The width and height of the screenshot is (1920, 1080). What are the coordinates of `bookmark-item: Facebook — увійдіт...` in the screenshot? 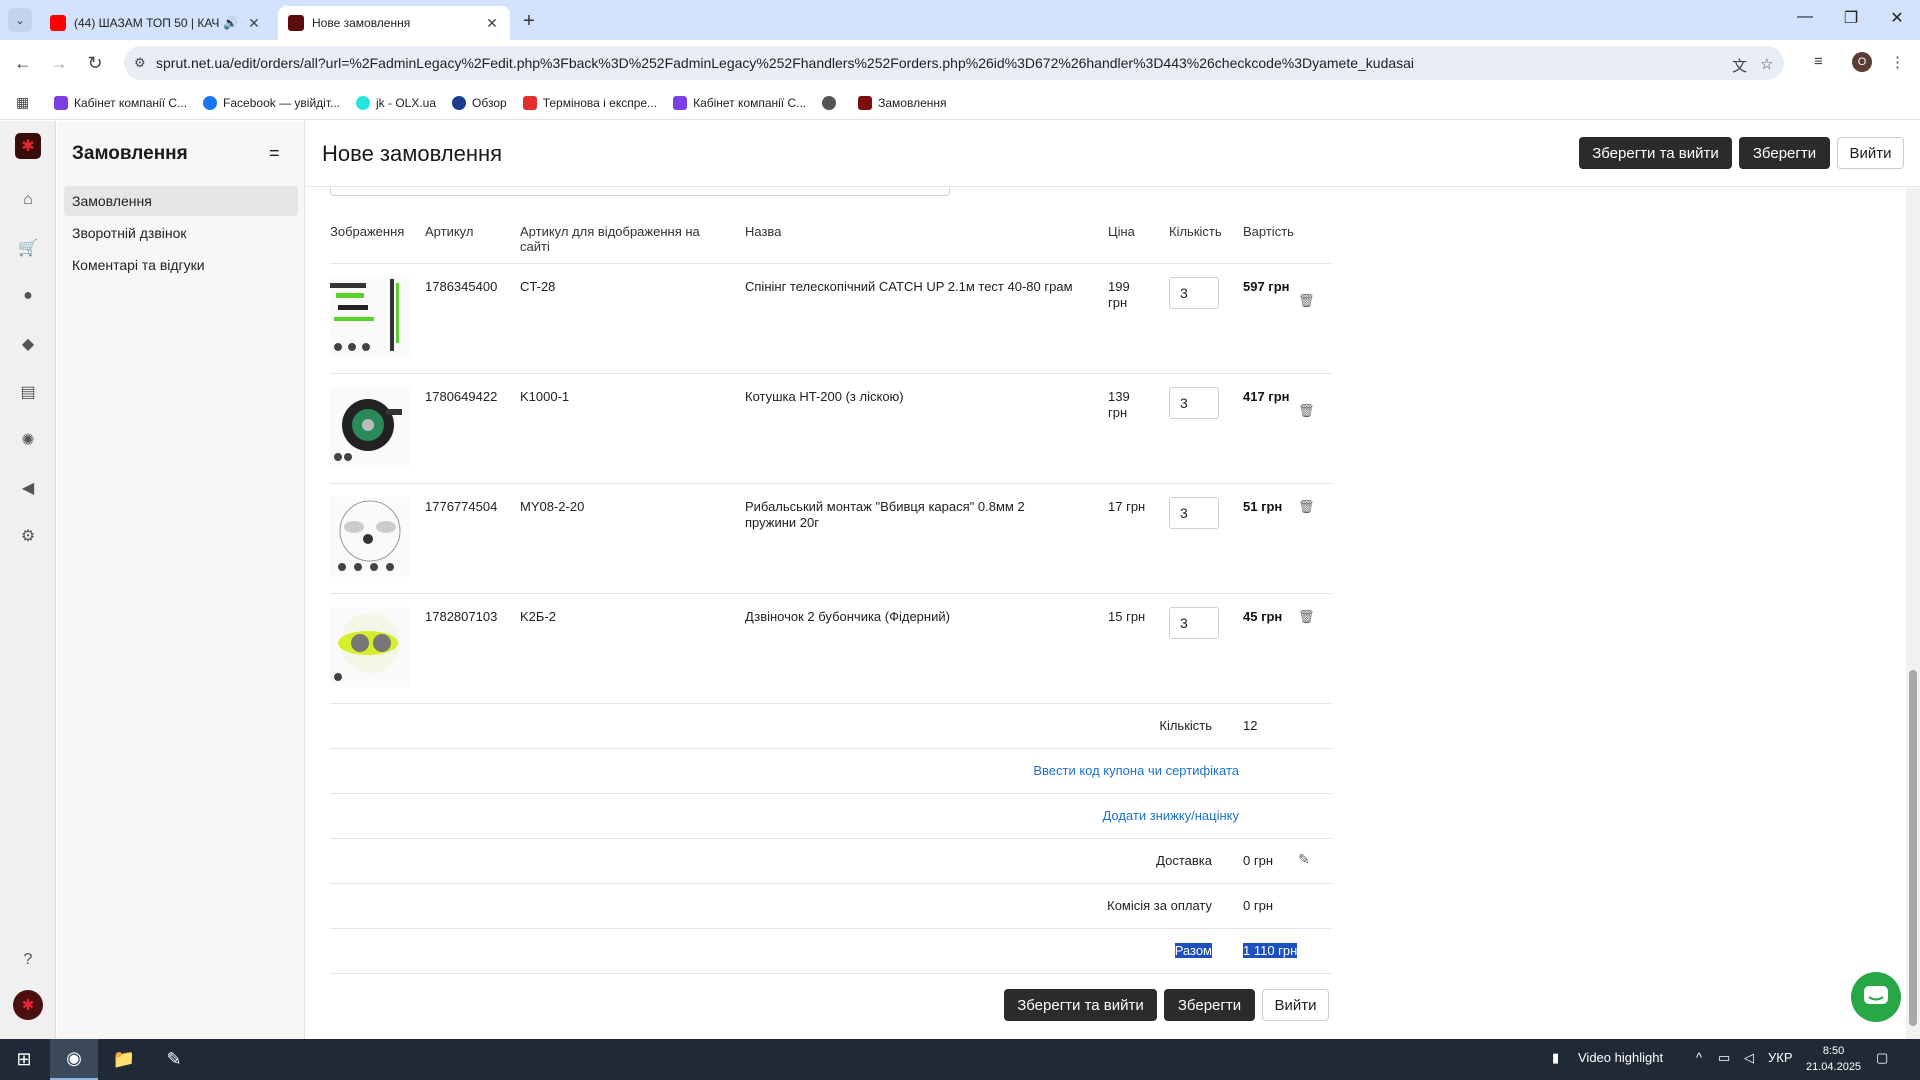 It's located at (271, 102).